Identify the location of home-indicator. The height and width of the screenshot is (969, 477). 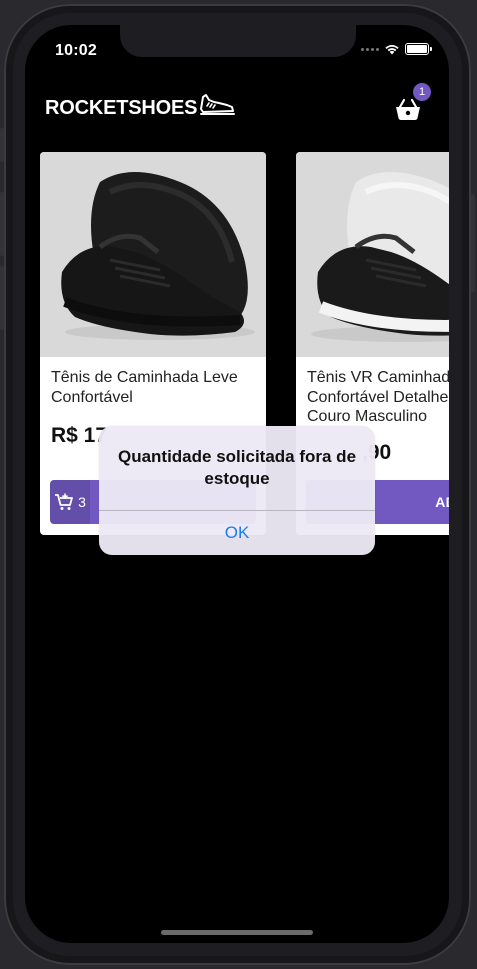
(237, 932).